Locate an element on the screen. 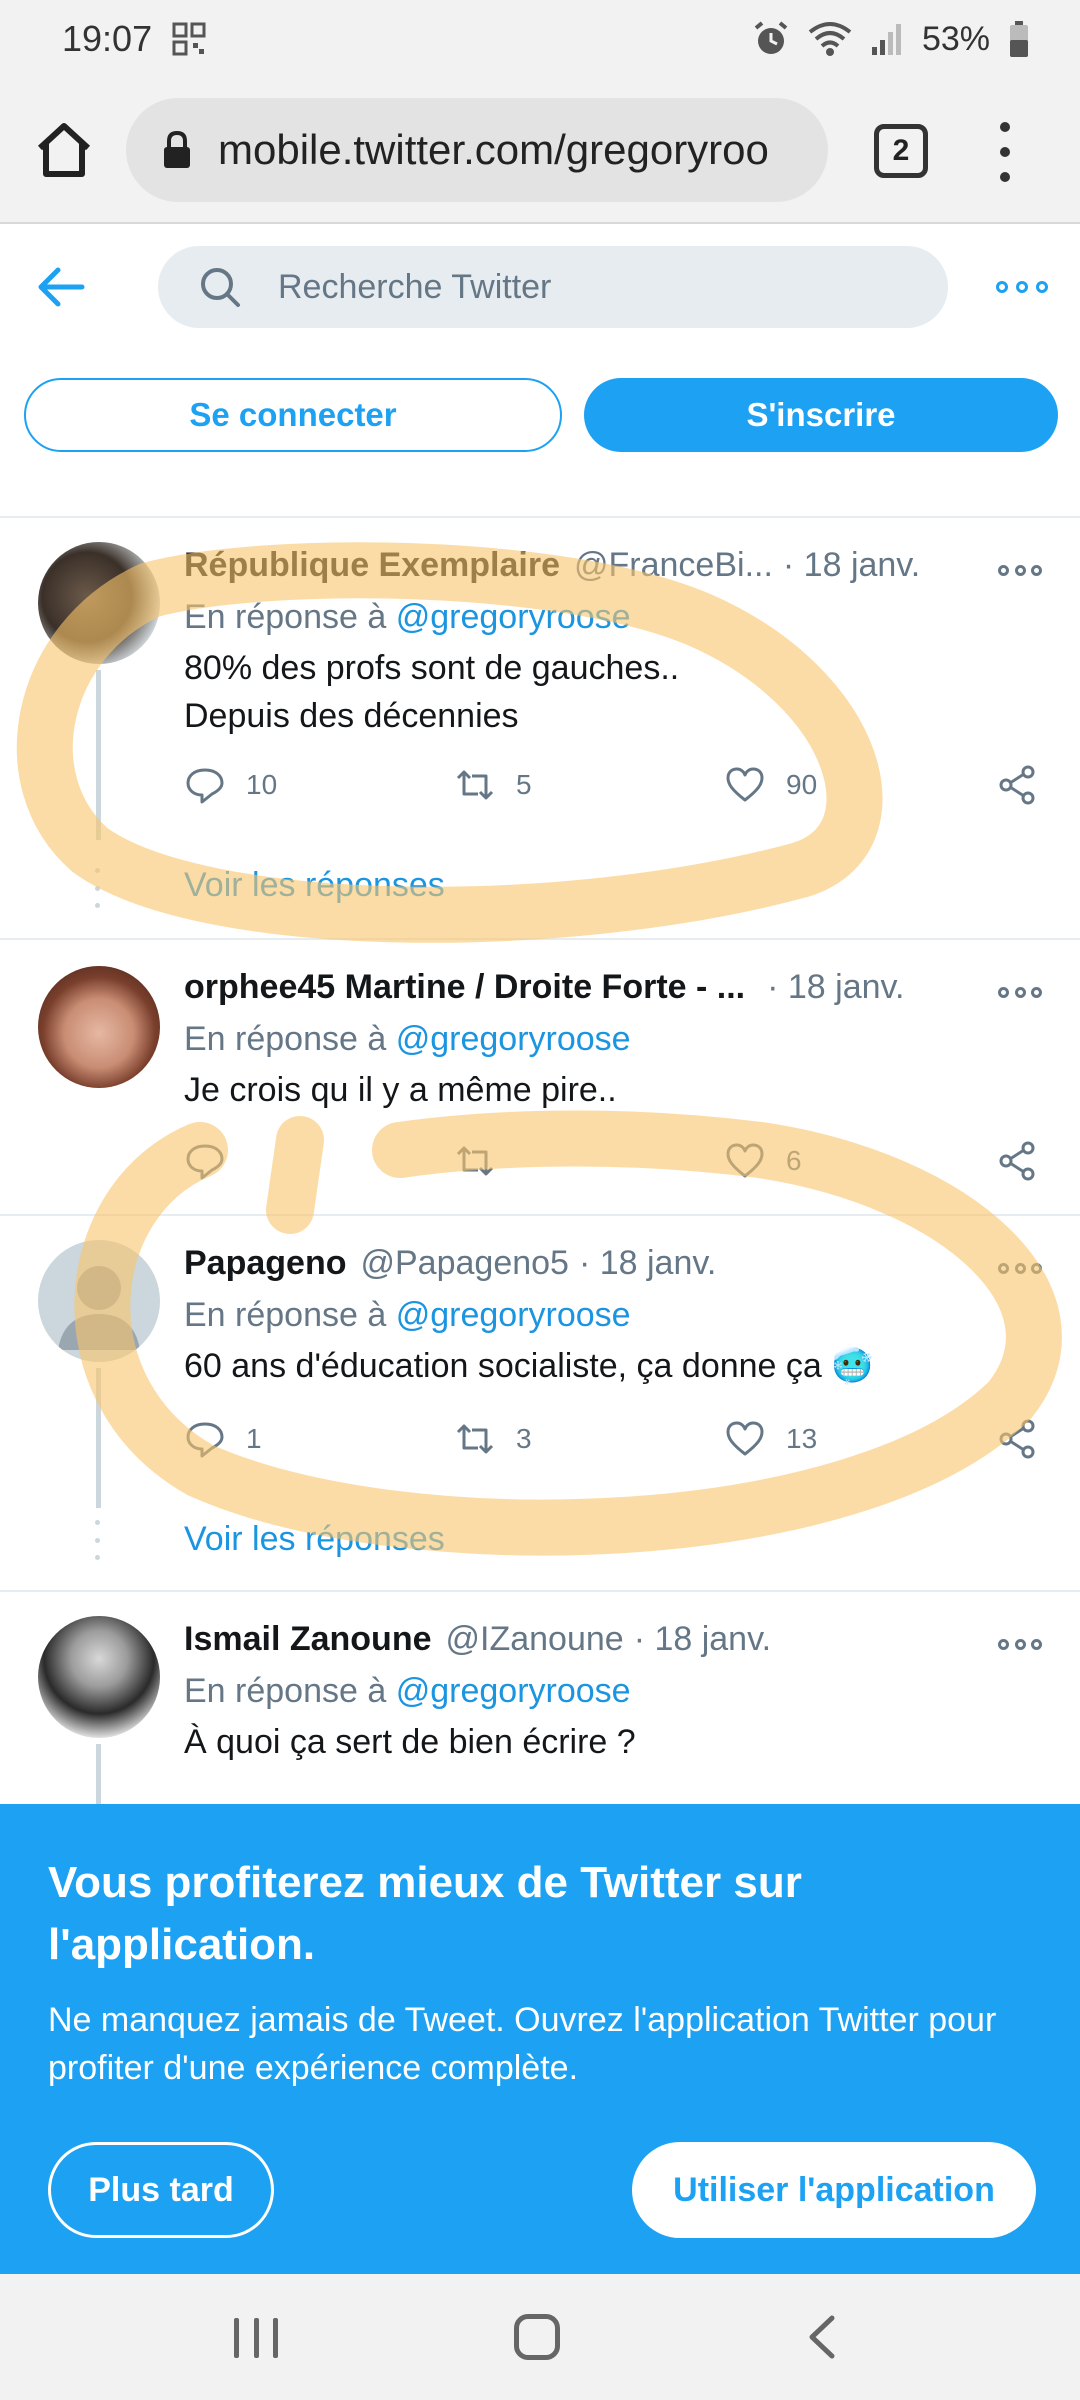 The image size is (1080, 2400). battery-percent: 53% is located at coordinates (955, 38).